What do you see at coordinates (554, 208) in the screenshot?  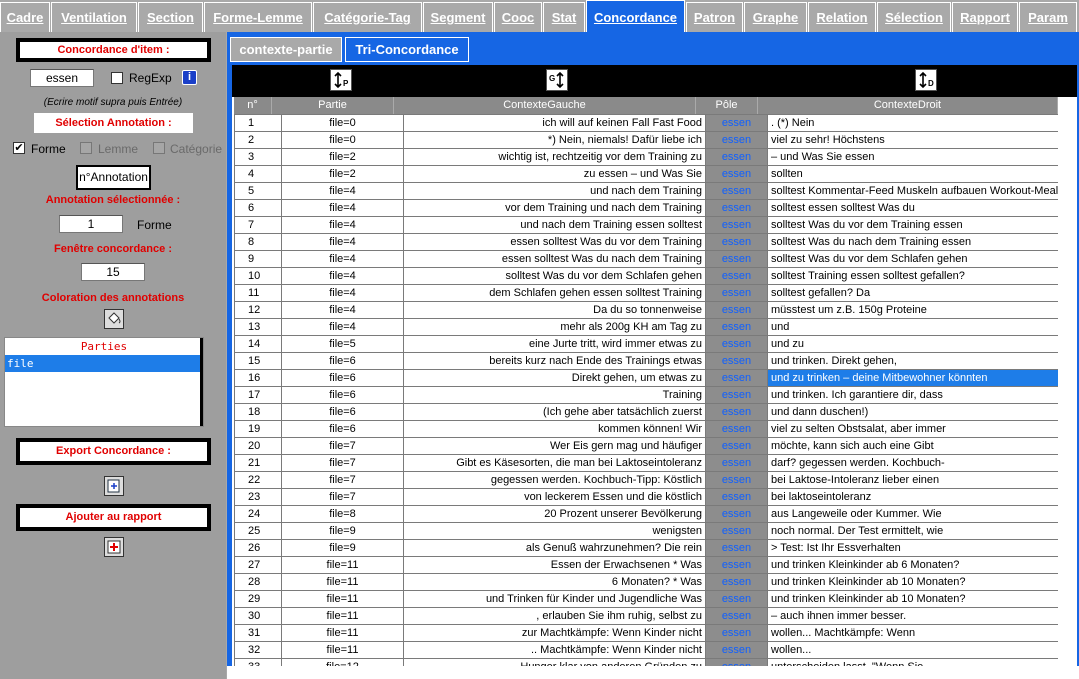 I see `row-contexte-gauche: vor dem Training und nach dem Training` at bounding box center [554, 208].